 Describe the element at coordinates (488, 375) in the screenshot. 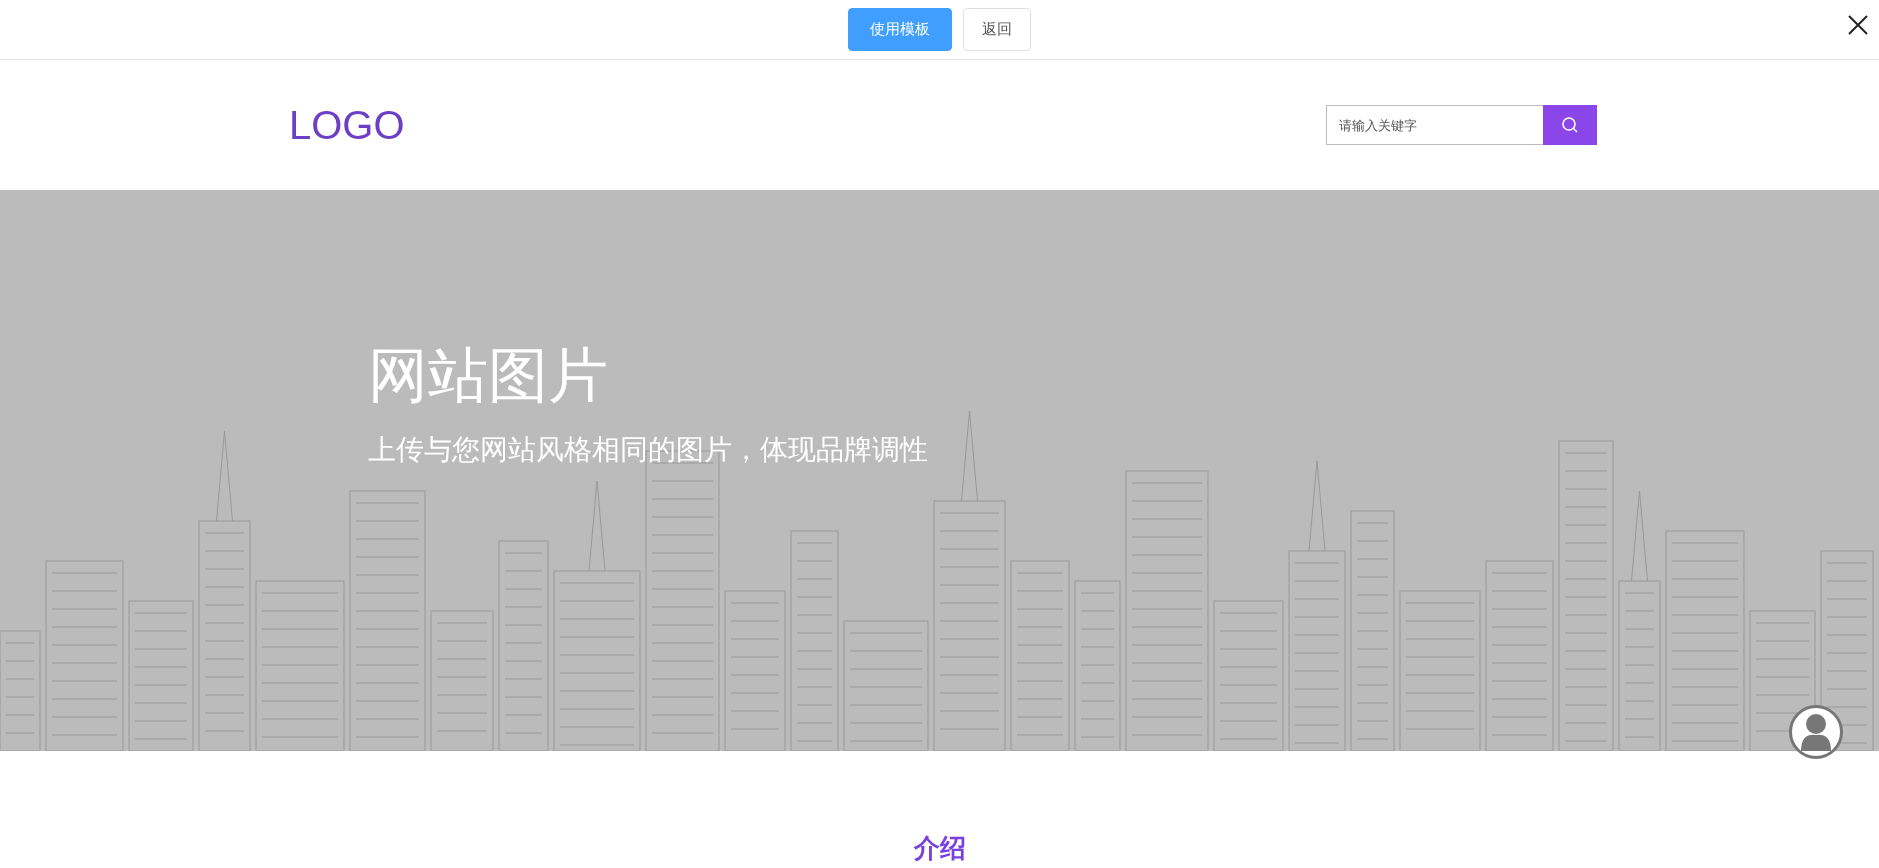

I see `hero-title: 网站图片` at that location.